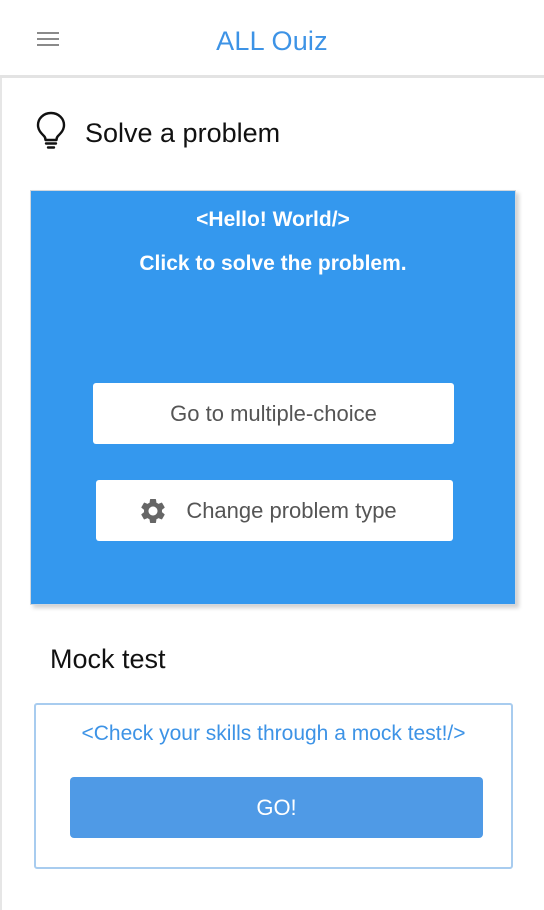  Describe the element at coordinates (183, 133) in the screenshot. I see `solve-section-title: Solve a problem` at that location.